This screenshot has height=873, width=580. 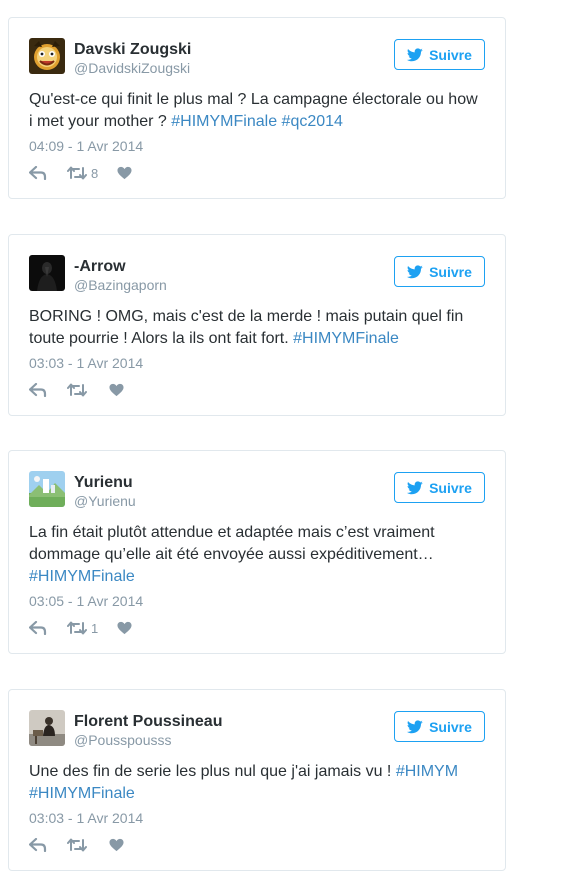 I want to click on tweet-actions: 1, so click(x=80, y=628).